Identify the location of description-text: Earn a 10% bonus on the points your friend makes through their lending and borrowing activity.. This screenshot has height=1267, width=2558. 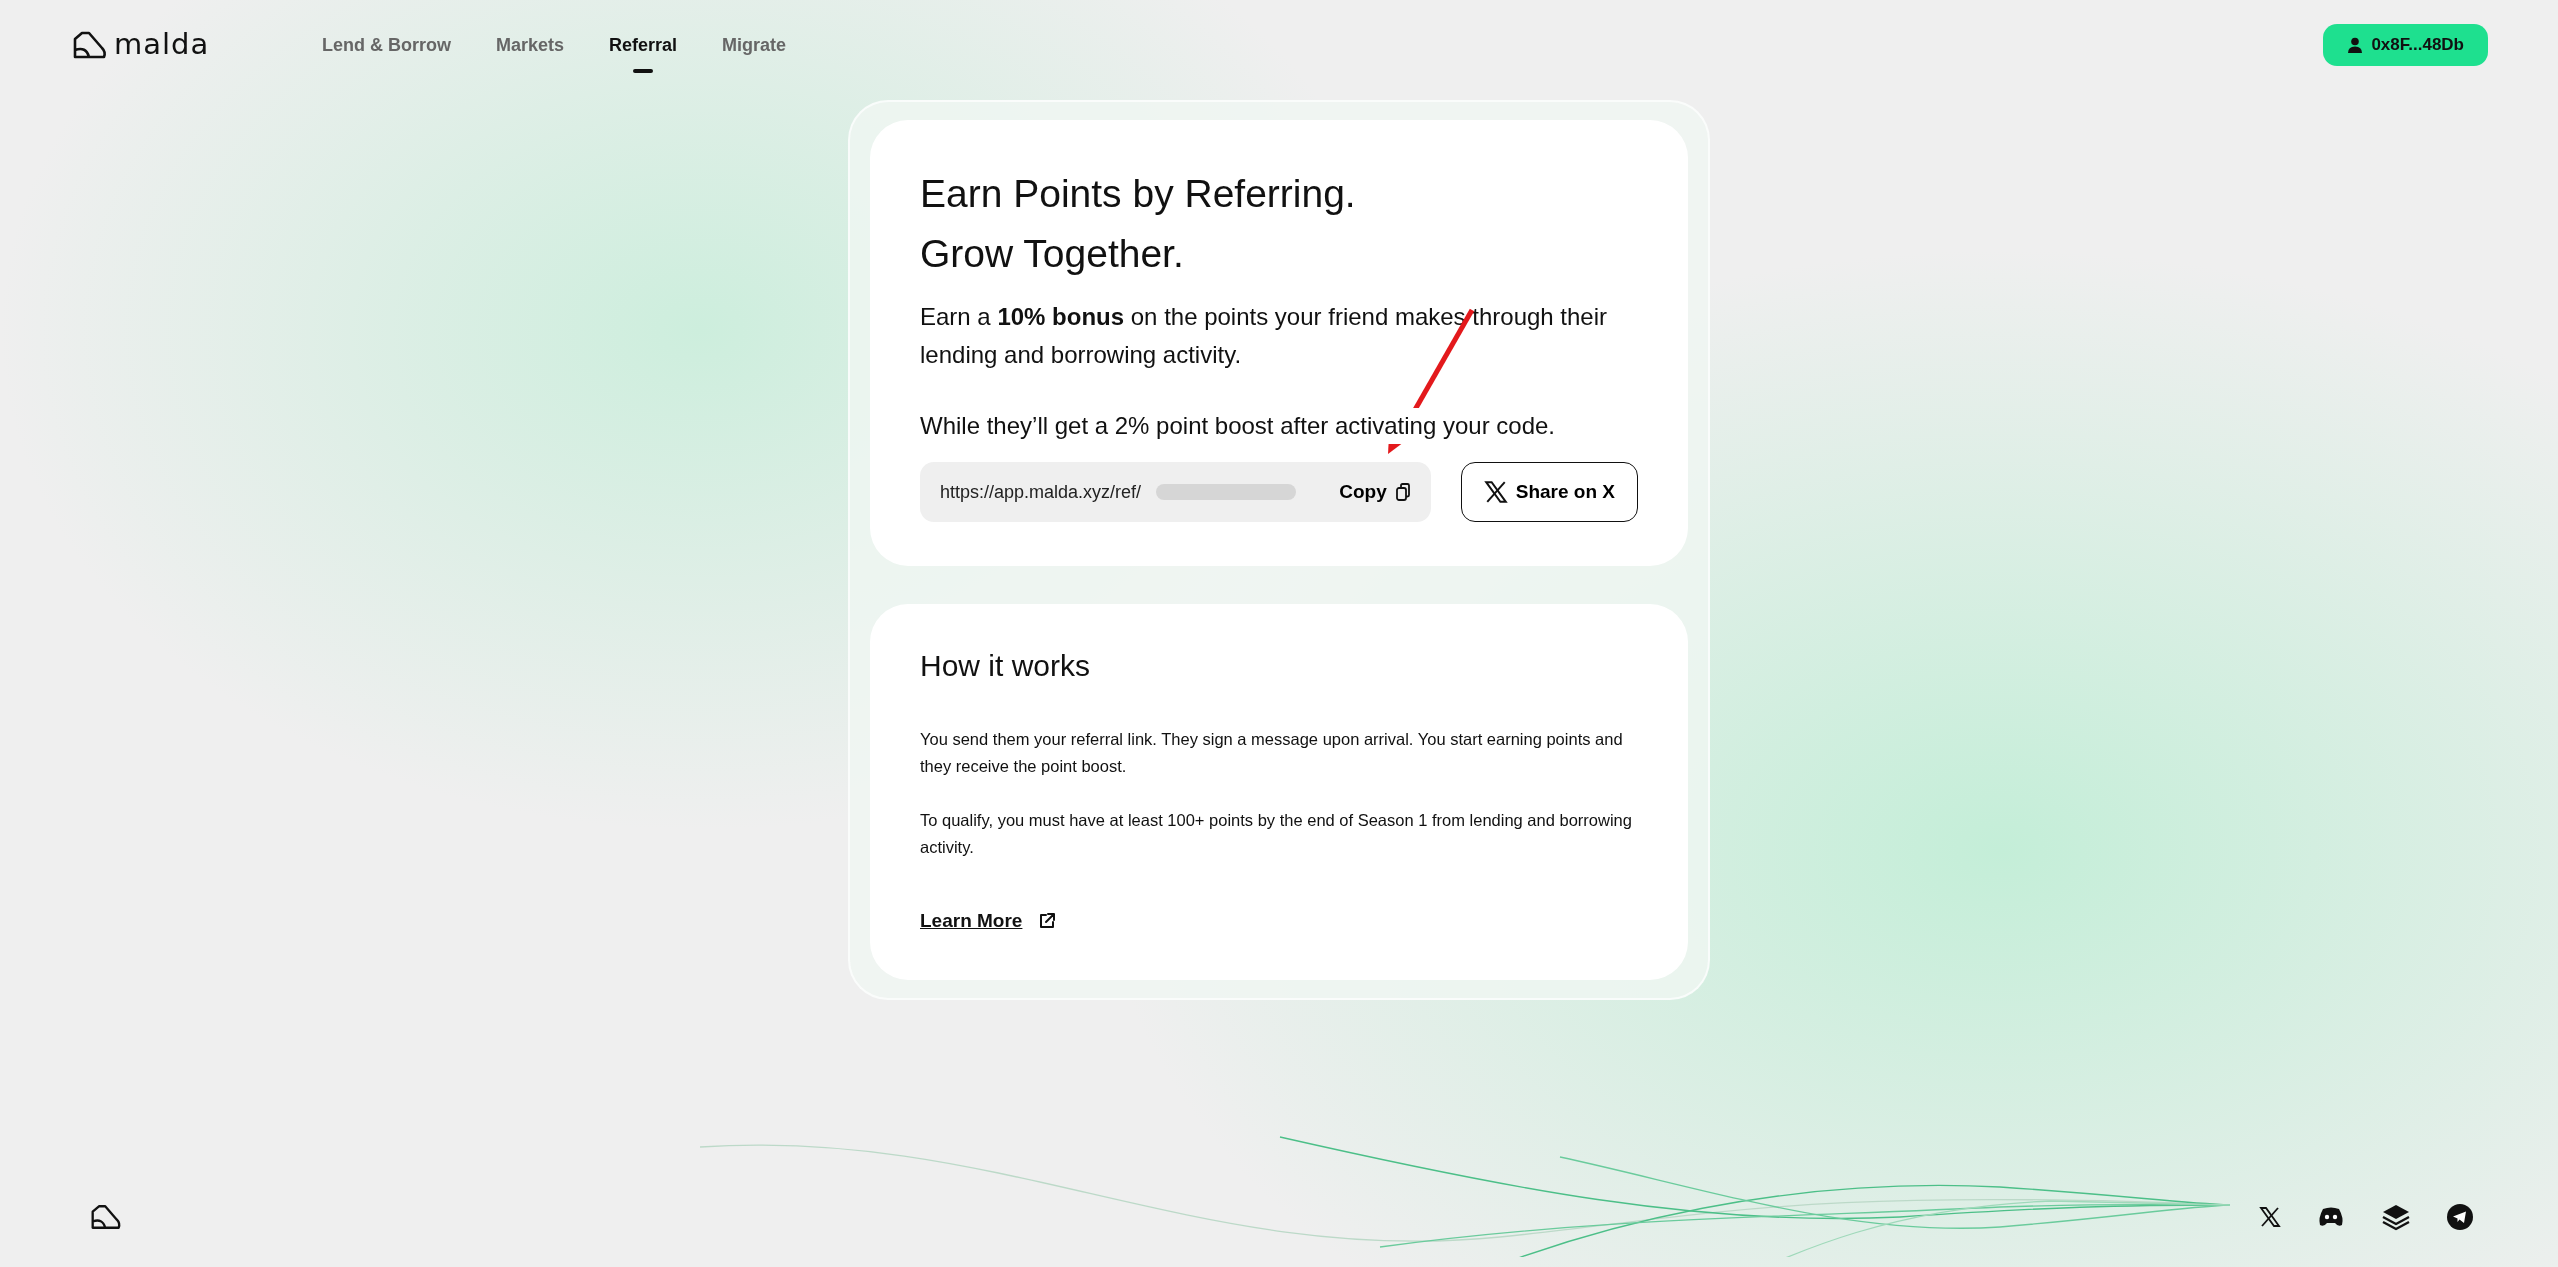
(1264, 336).